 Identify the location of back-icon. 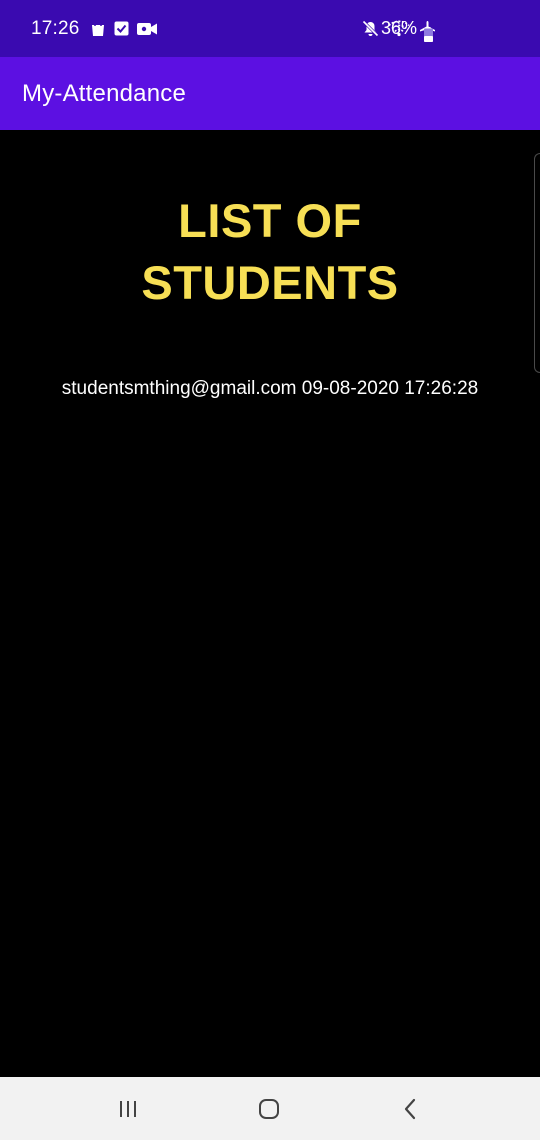
(410, 1109).